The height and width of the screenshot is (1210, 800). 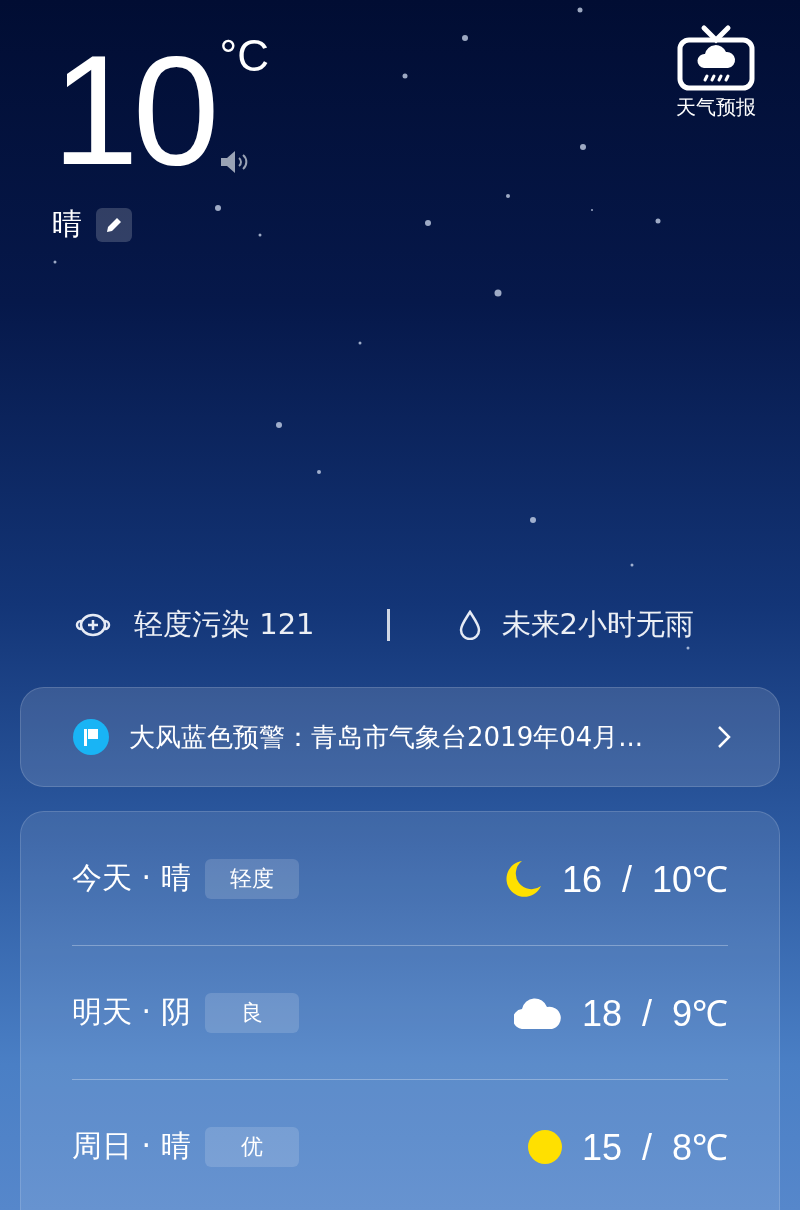 What do you see at coordinates (224, 624) in the screenshot?
I see `air-quality-text: 轻度污染 121` at bounding box center [224, 624].